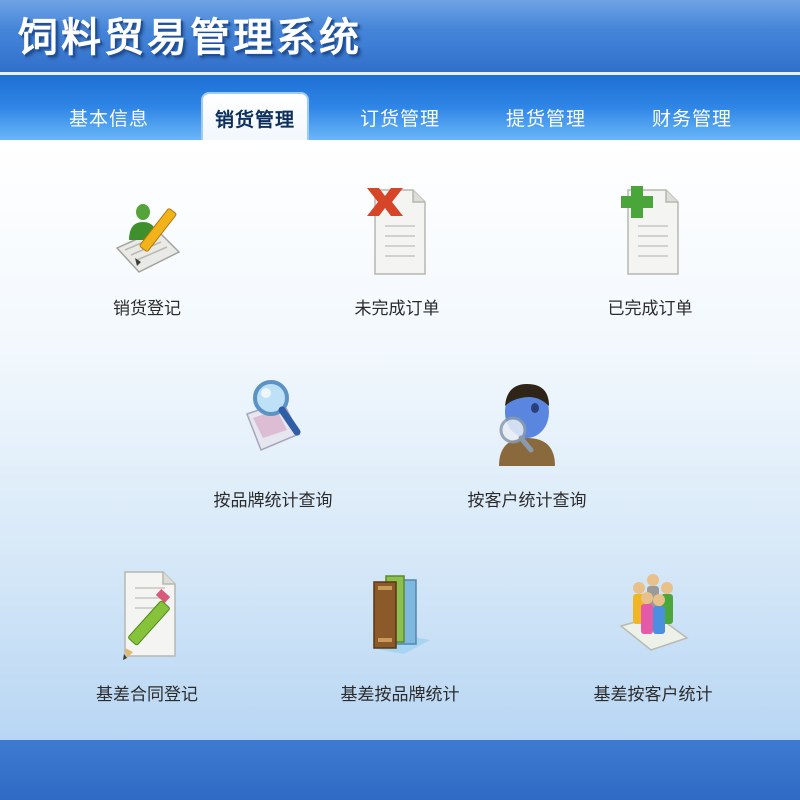 Image resolution: width=800 pixels, height=800 pixels. I want to click on tab-finance-management: 财务管理, so click(692, 117).